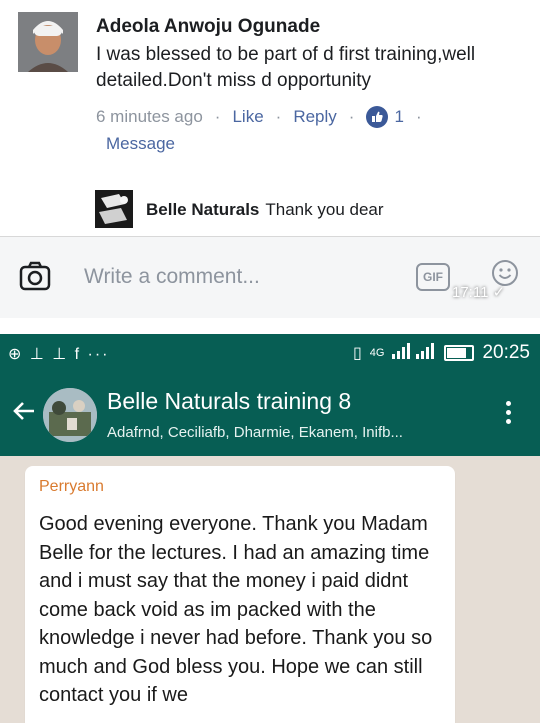 The image size is (540, 723). I want to click on group-avatar, so click(70, 415).